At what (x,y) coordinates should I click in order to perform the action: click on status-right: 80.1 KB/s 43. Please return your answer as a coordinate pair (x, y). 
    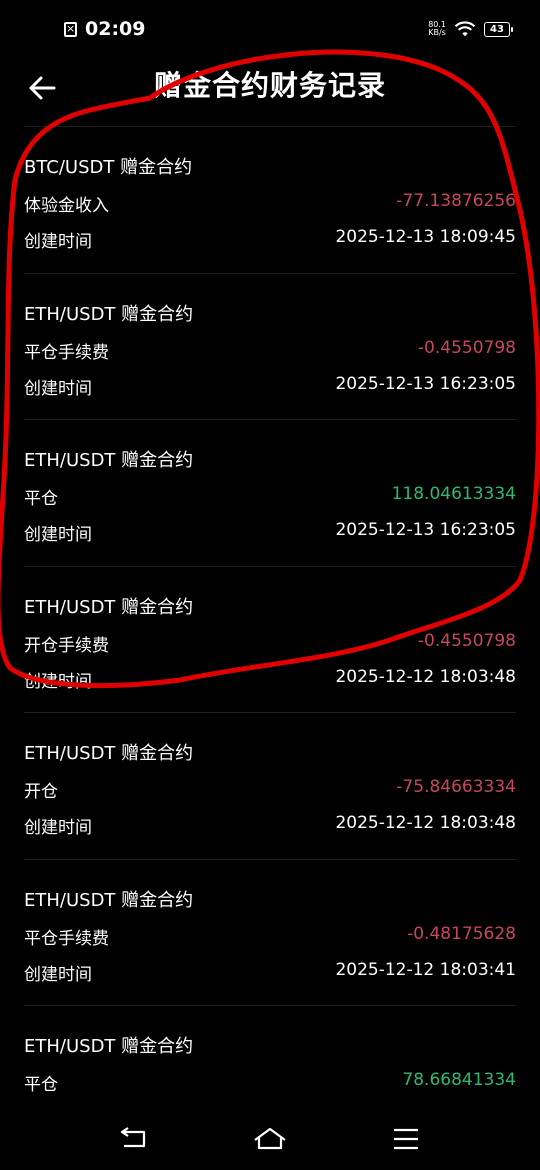
    Looking at the image, I should click on (470, 29).